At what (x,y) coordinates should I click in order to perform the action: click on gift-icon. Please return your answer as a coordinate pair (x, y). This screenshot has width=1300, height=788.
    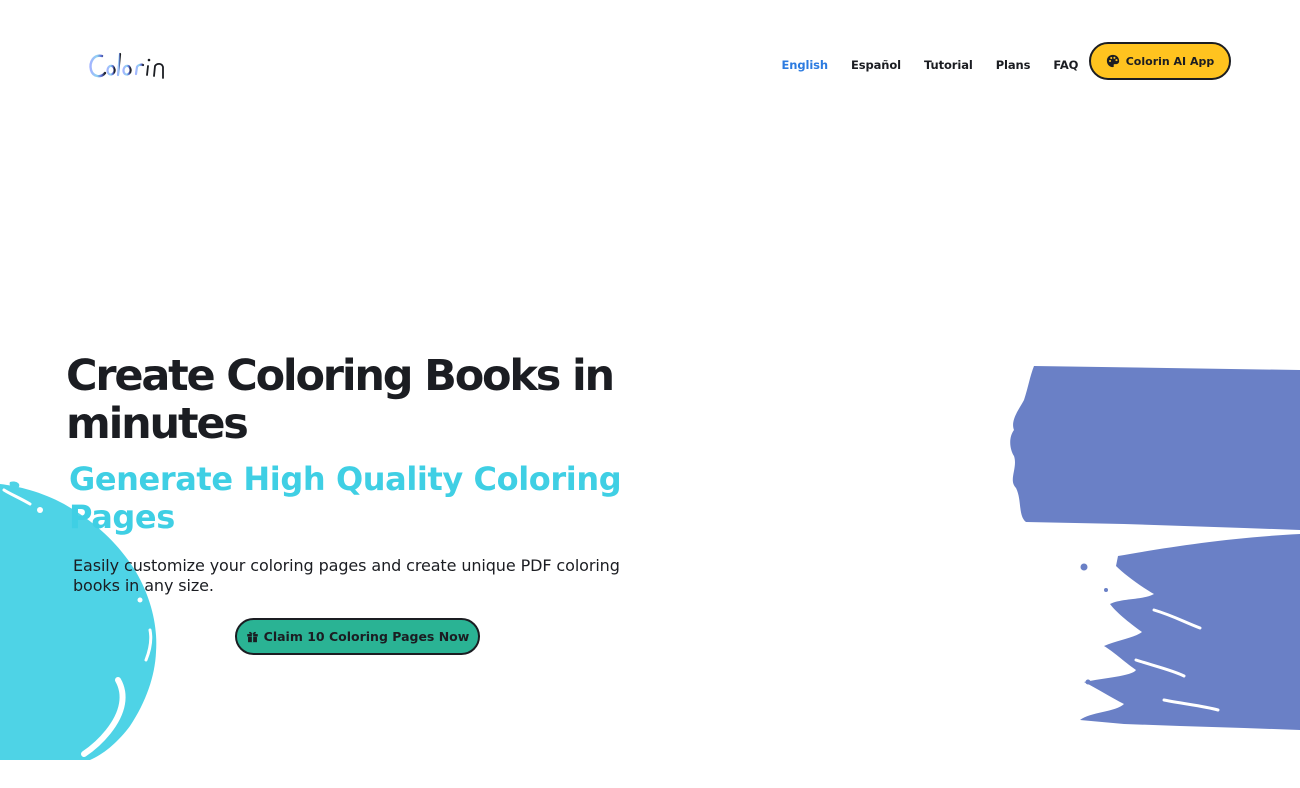
    Looking at the image, I should click on (252, 637).